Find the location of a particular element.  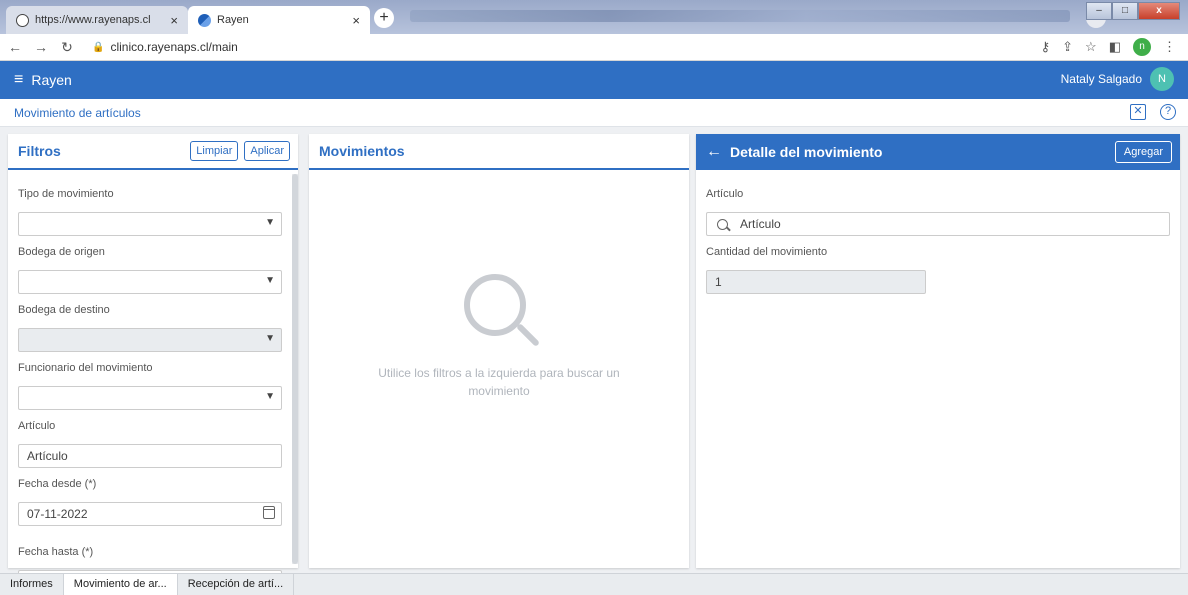

articulo-placeholder: Artículo is located at coordinates (47, 456).